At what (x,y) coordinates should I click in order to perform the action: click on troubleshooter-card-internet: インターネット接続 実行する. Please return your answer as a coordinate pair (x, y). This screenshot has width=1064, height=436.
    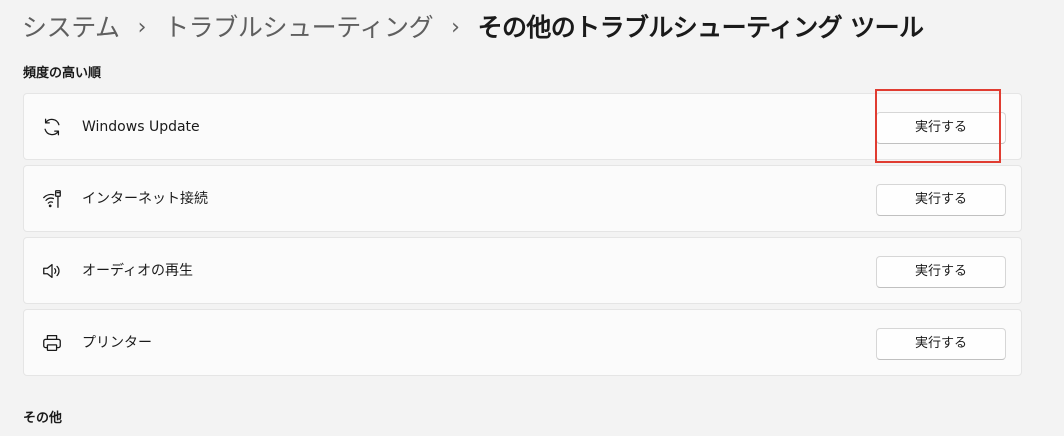
    Looking at the image, I should click on (522, 198).